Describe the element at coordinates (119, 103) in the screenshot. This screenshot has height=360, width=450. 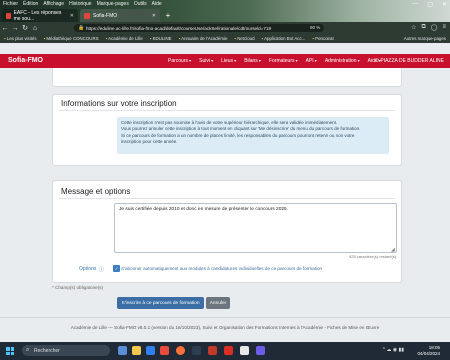
I see `info-title: Informations sur votre inscription` at that location.